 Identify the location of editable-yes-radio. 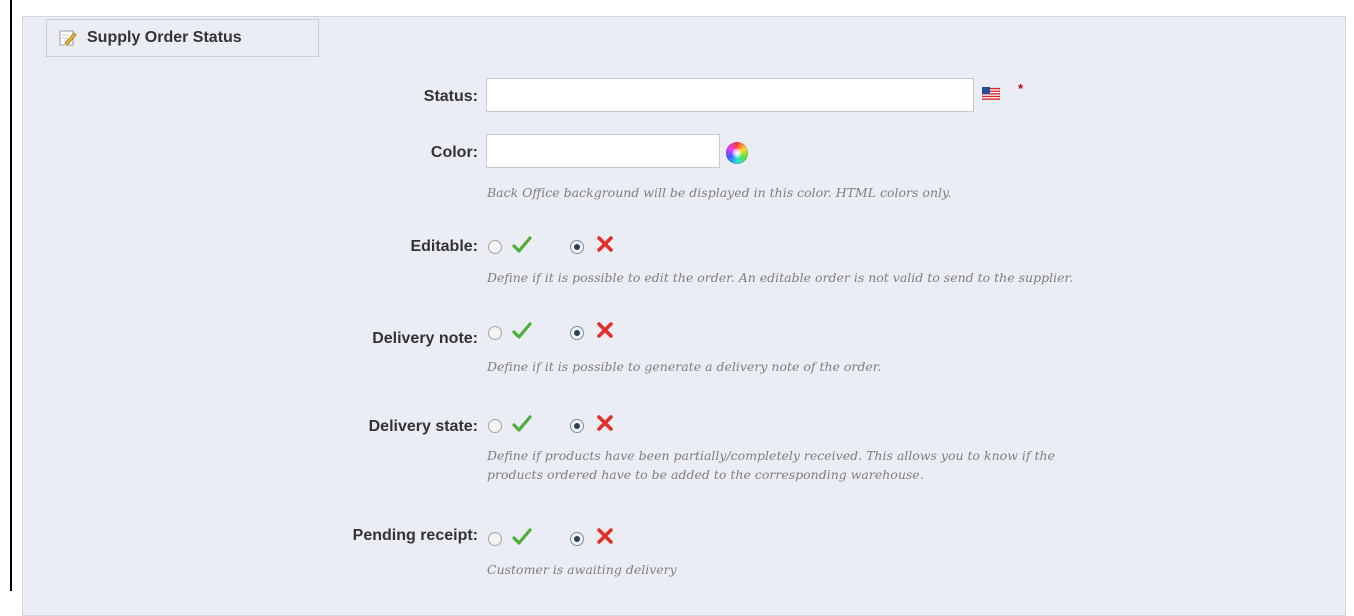
(495, 247).